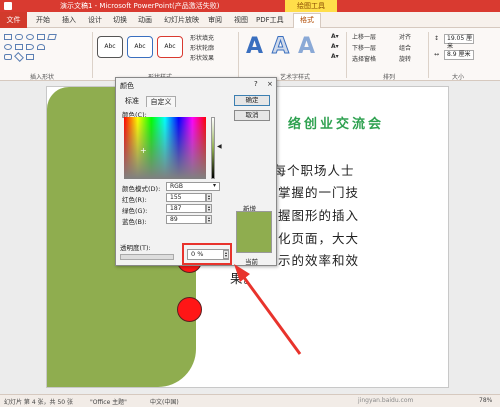 The image size is (500, 407). I want to click on rounded-rectangle-shape-icon, so click(19, 37).